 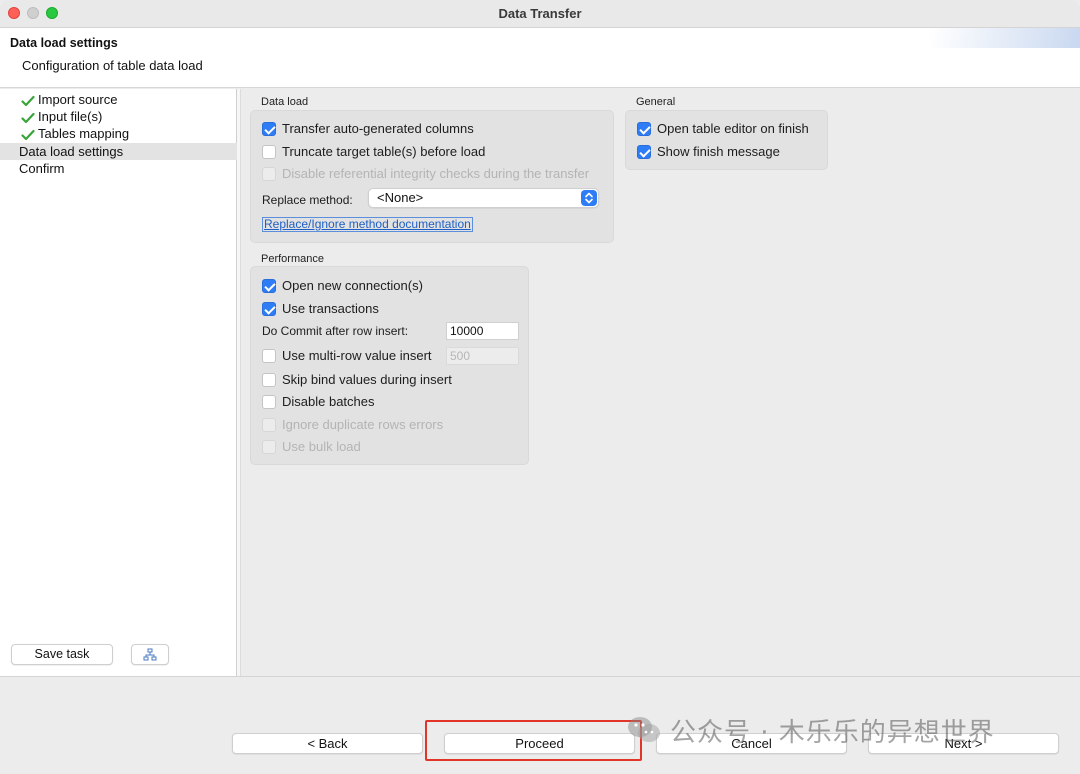 I want to click on nav-item-import-source: Import source, so click(x=118, y=99).